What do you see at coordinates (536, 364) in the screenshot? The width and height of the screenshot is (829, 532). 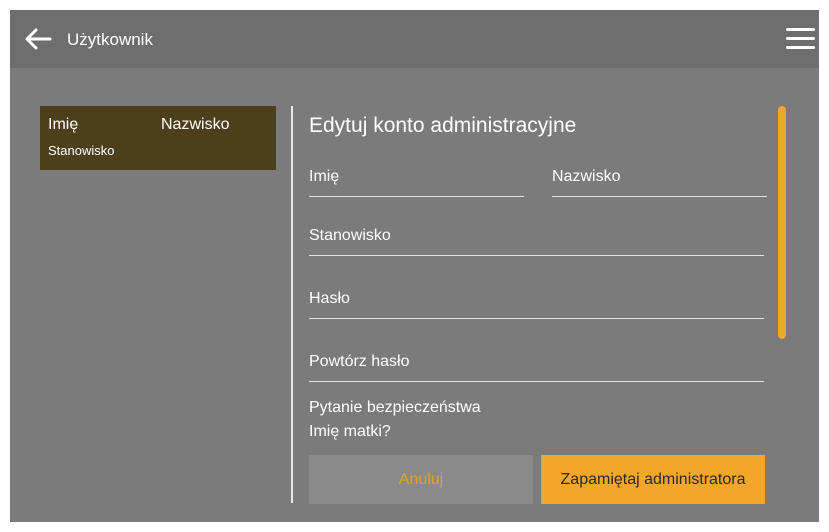 I see `repeat-password-field: Powtórz hasło` at bounding box center [536, 364].